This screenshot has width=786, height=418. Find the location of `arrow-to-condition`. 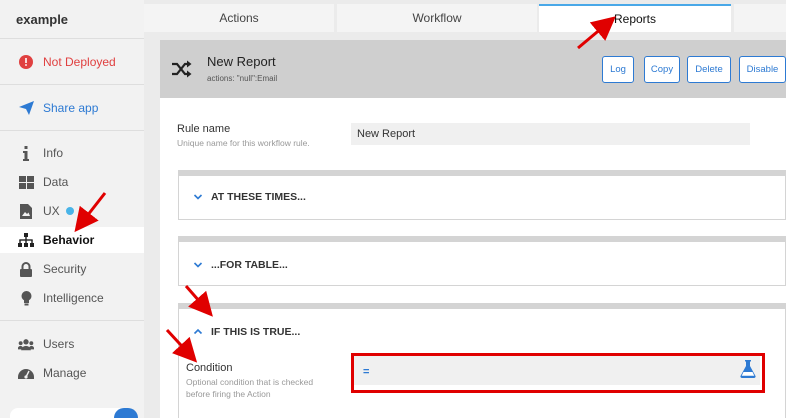

arrow-to-condition is located at coordinates (181, 345).